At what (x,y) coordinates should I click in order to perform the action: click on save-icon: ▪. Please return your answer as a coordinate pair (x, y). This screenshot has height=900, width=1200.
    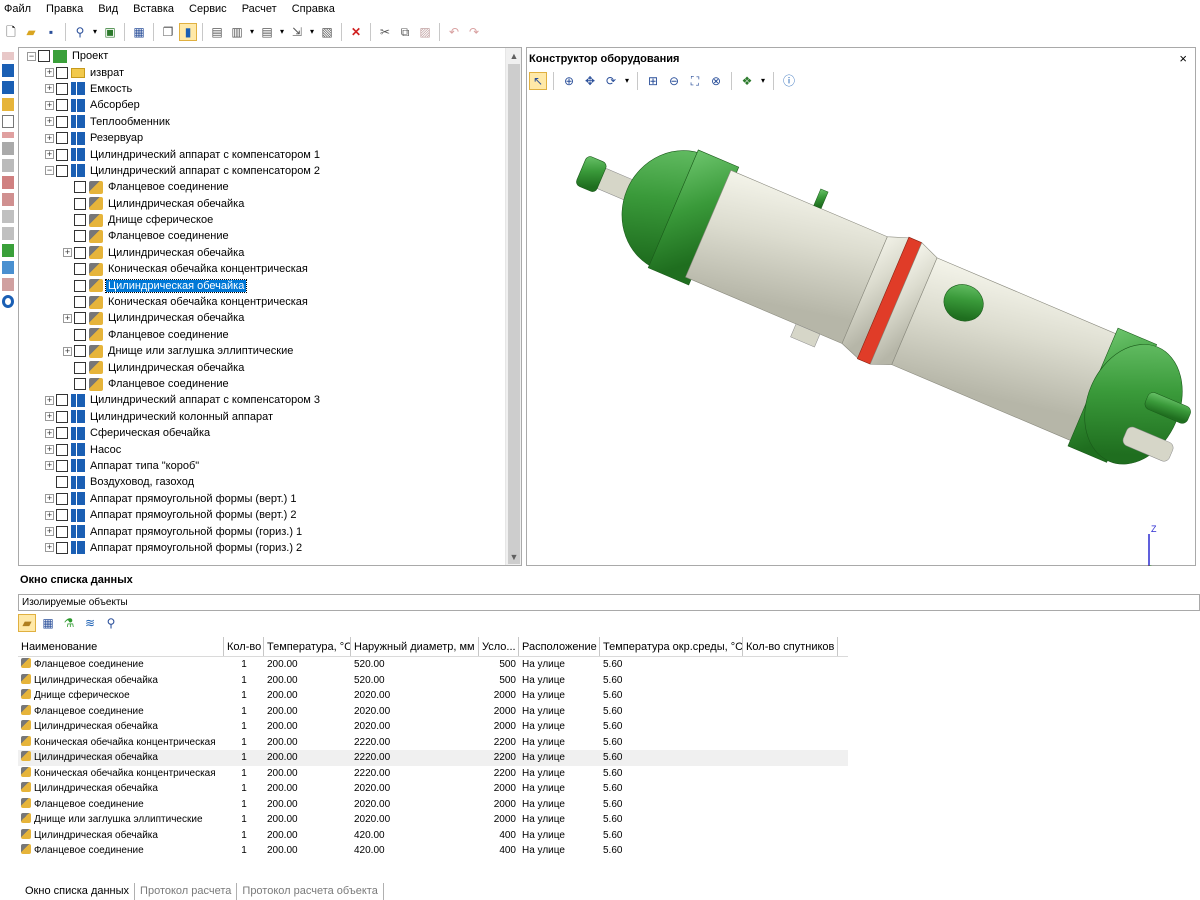
    Looking at the image, I should click on (51, 32).